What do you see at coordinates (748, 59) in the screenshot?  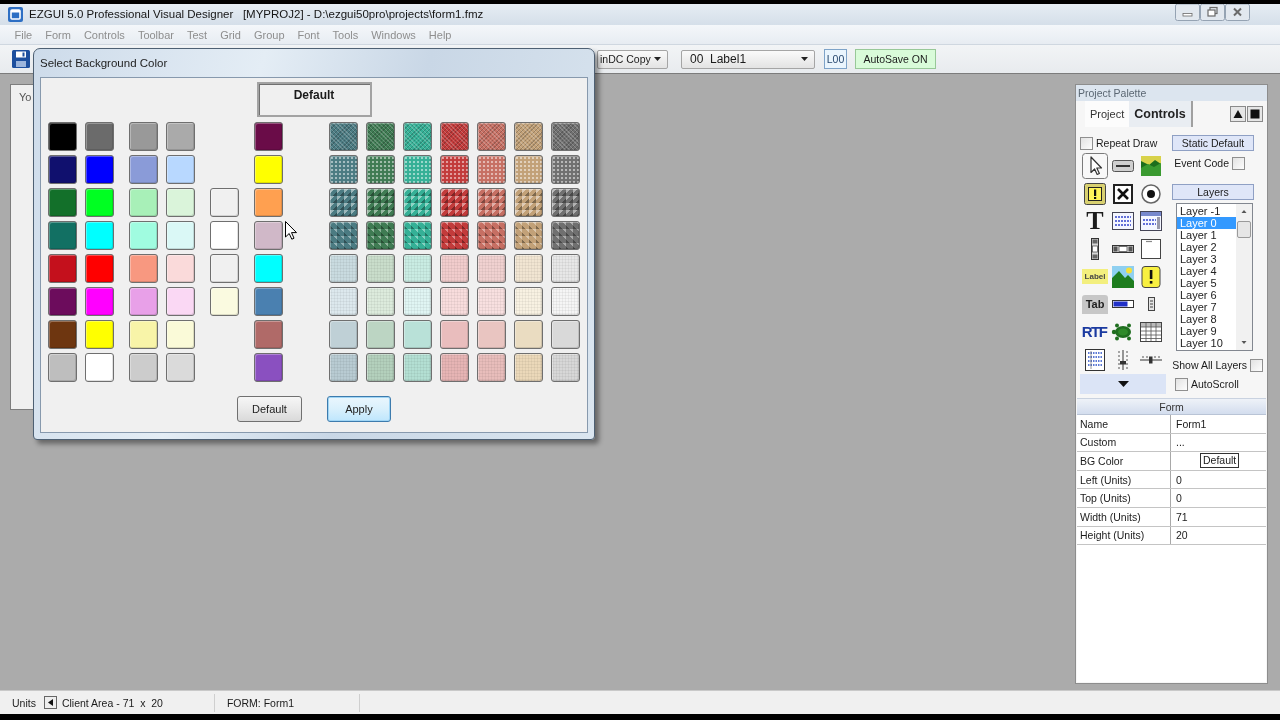 I see `control-dropdown: 00 Label1` at bounding box center [748, 59].